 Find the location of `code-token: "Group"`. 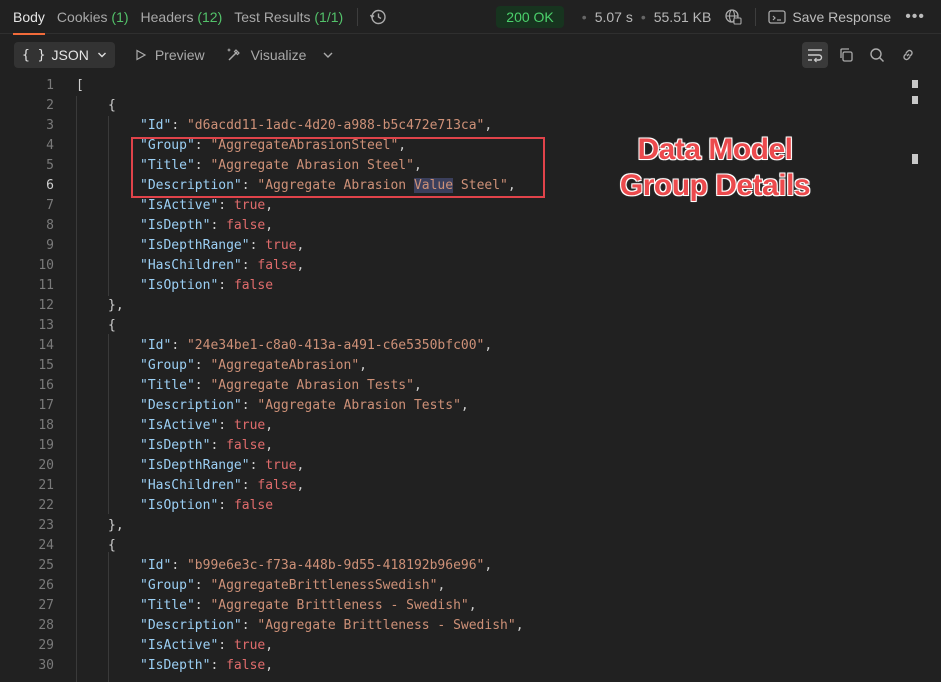

code-token: "Group" is located at coordinates (167, 585).